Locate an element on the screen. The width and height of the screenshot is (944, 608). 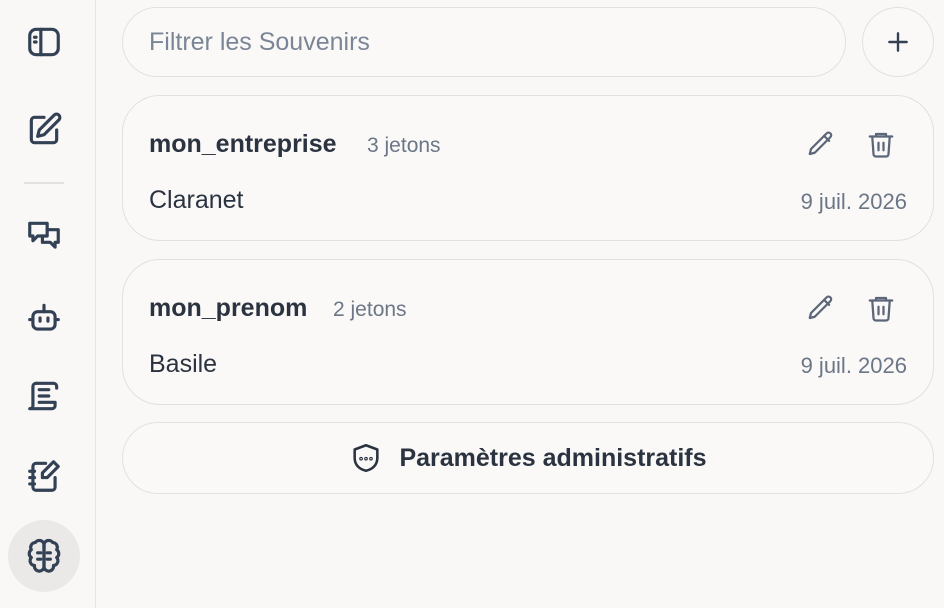
sidebar-rail is located at coordinates (48, 304).